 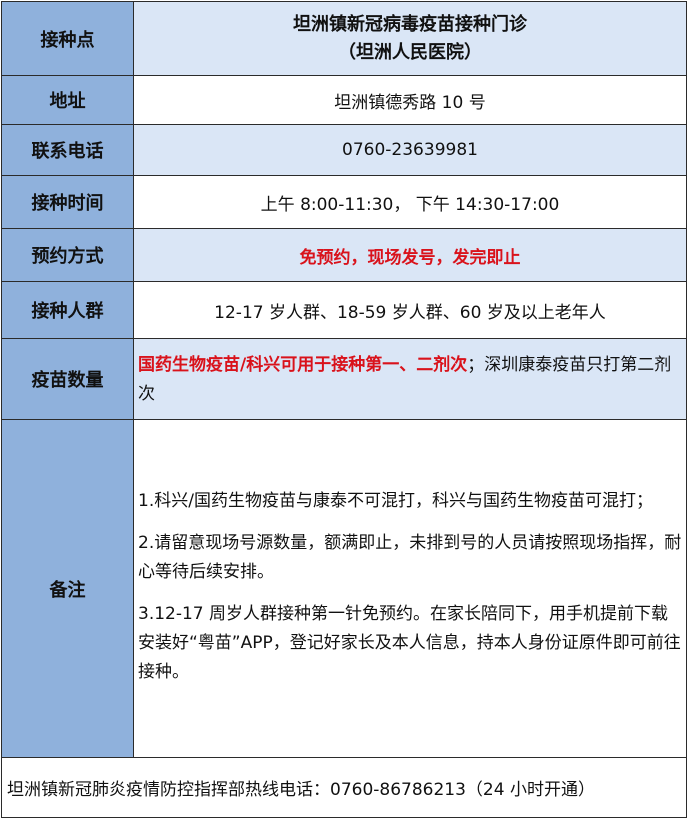 I want to click on phone-value: 0760-23639981, so click(x=410, y=150).